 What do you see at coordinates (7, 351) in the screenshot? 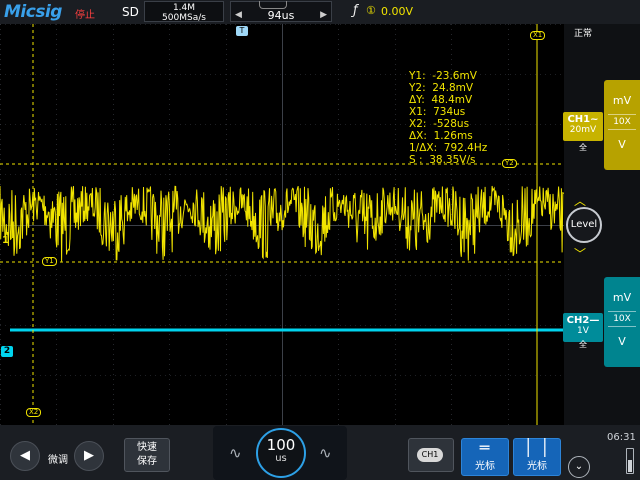
I see `ch2-ground-marker: 2` at bounding box center [7, 351].